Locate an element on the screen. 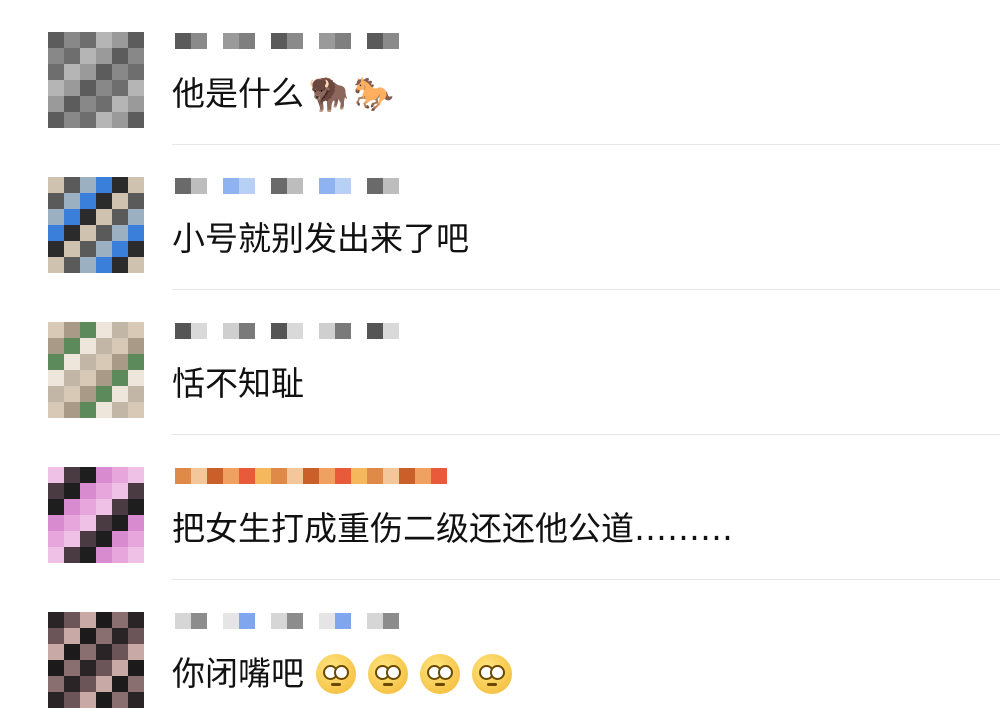 The image size is (1000, 725). comment-text: 恬不知耻 is located at coordinates (238, 384).